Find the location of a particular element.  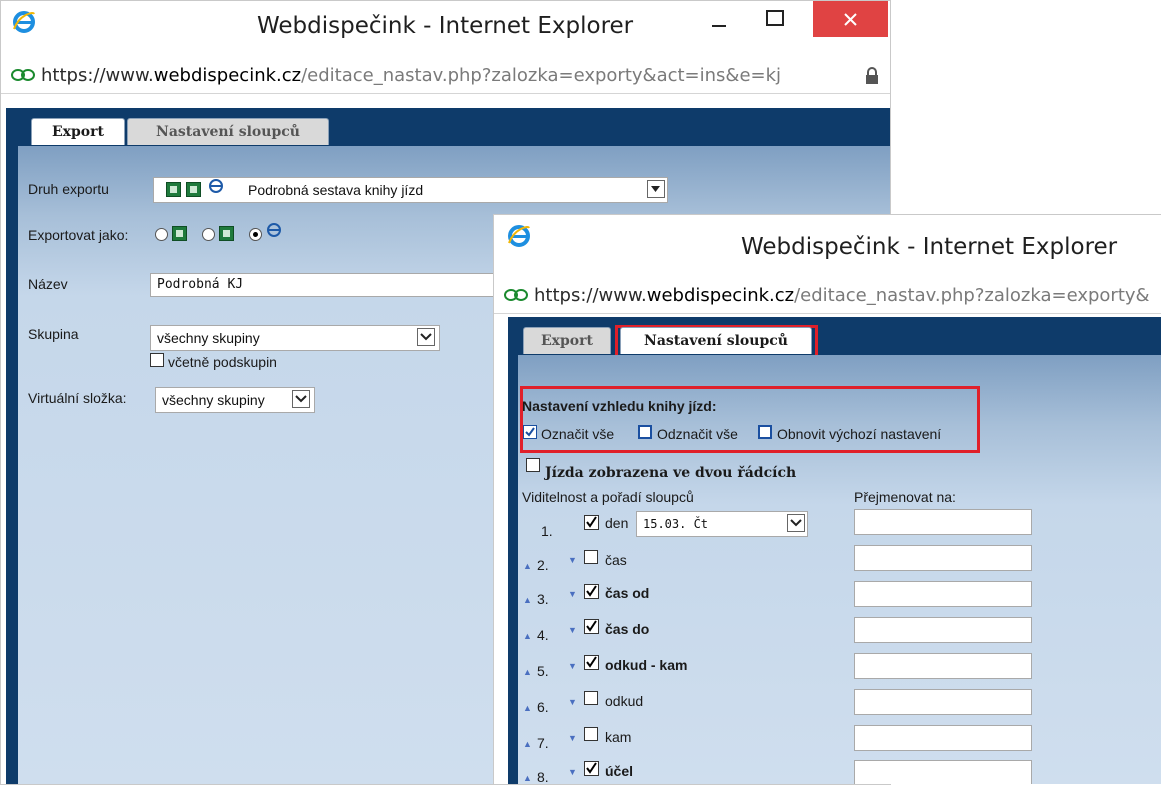

column-number: 6. is located at coordinates (543, 707).